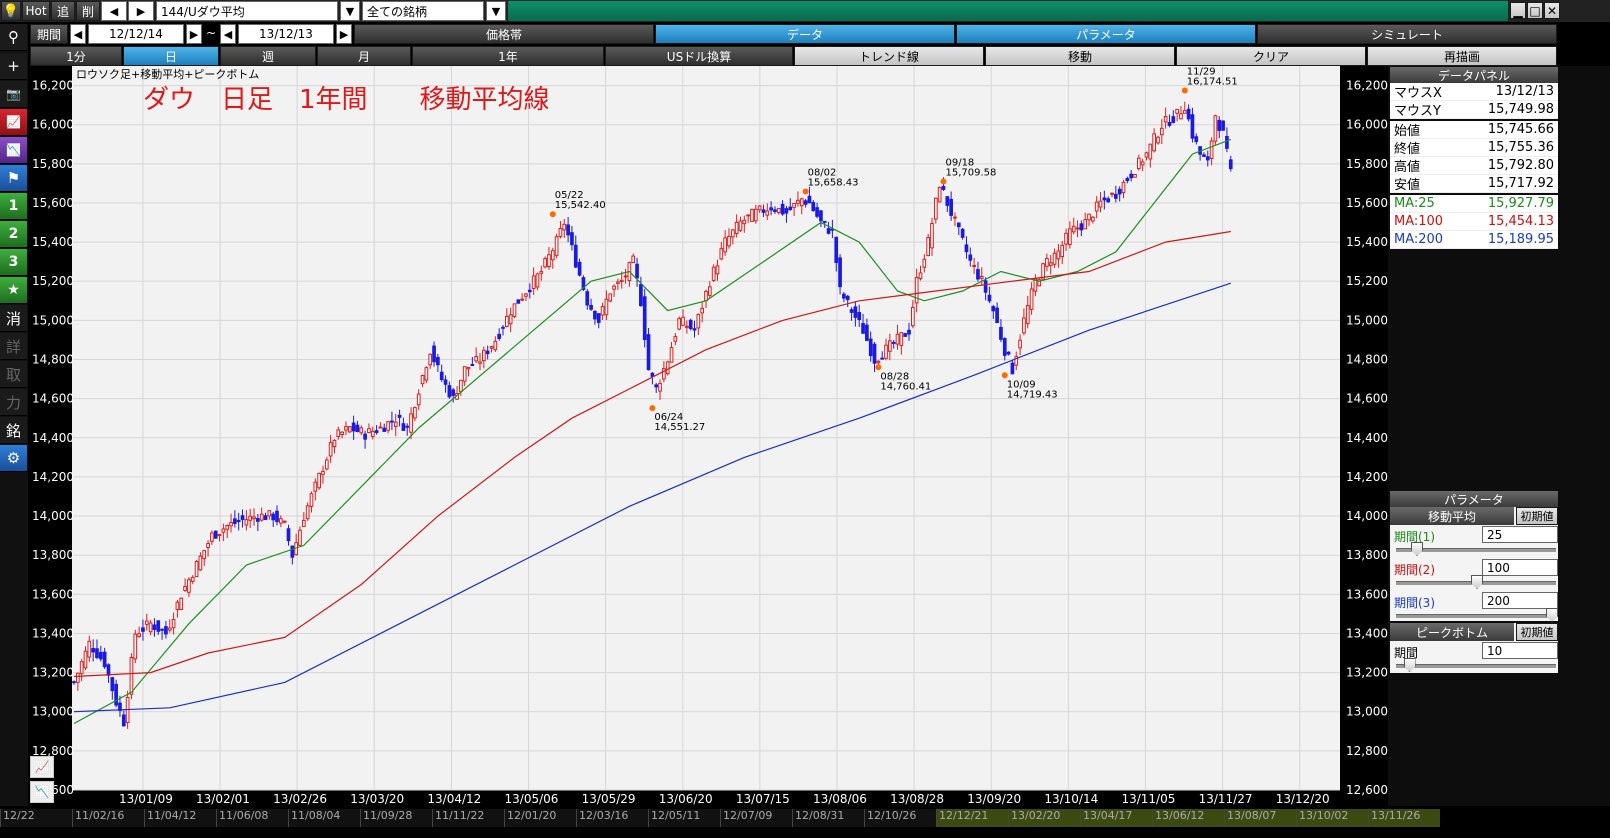  I want to click on trendline-button: トレンド線, so click(889, 56).